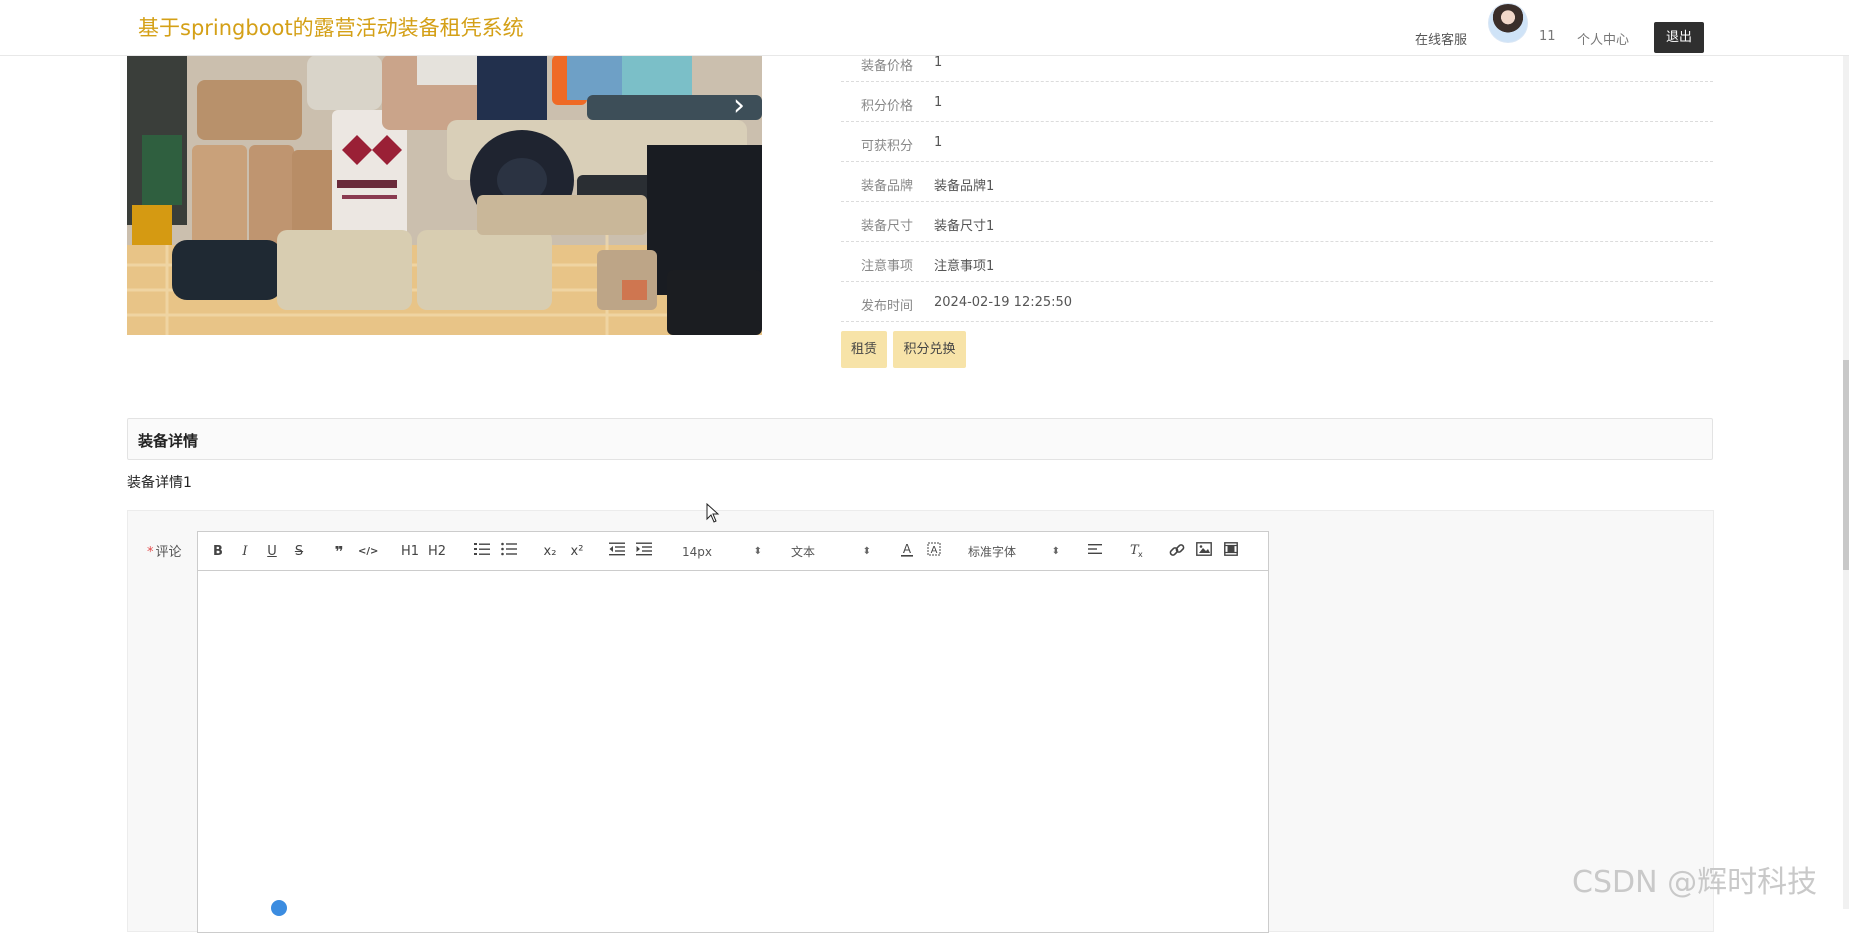  What do you see at coordinates (1140, 554) in the screenshot?
I see `svg-text: x` at bounding box center [1140, 554].